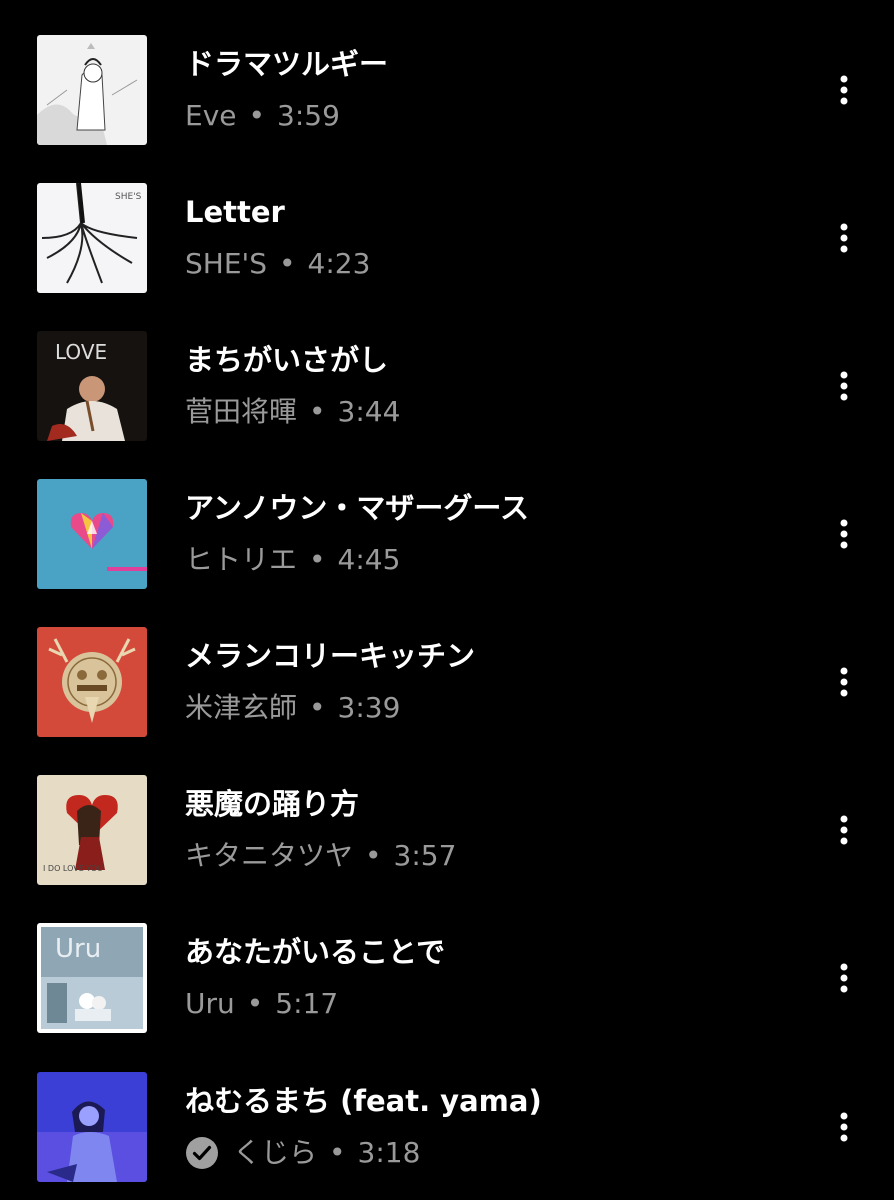 Image resolution: width=894 pixels, height=1200 pixels. Describe the element at coordinates (447, 74) in the screenshot. I see `track-row: ドラマツルギー Eve • 3:59` at that location.